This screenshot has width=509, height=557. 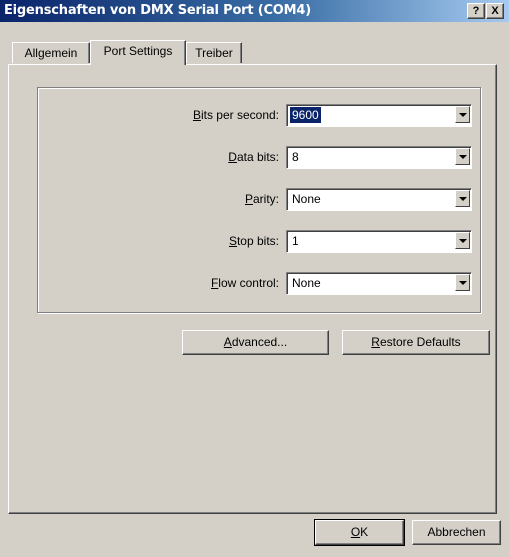 What do you see at coordinates (476, 11) in the screenshot?
I see `help-button: ?` at bounding box center [476, 11].